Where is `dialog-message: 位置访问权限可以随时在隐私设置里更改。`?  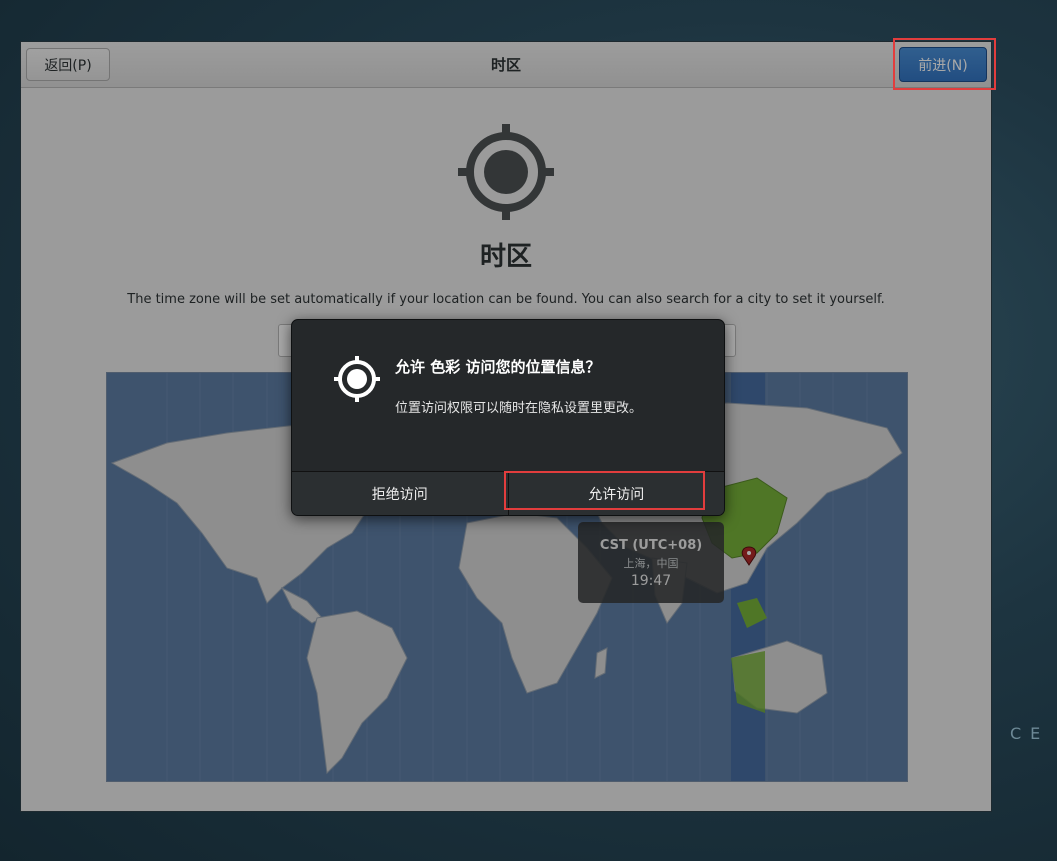 dialog-message: 位置访问权限可以随时在隐私设置里更改。 is located at coordinates (519, 408).